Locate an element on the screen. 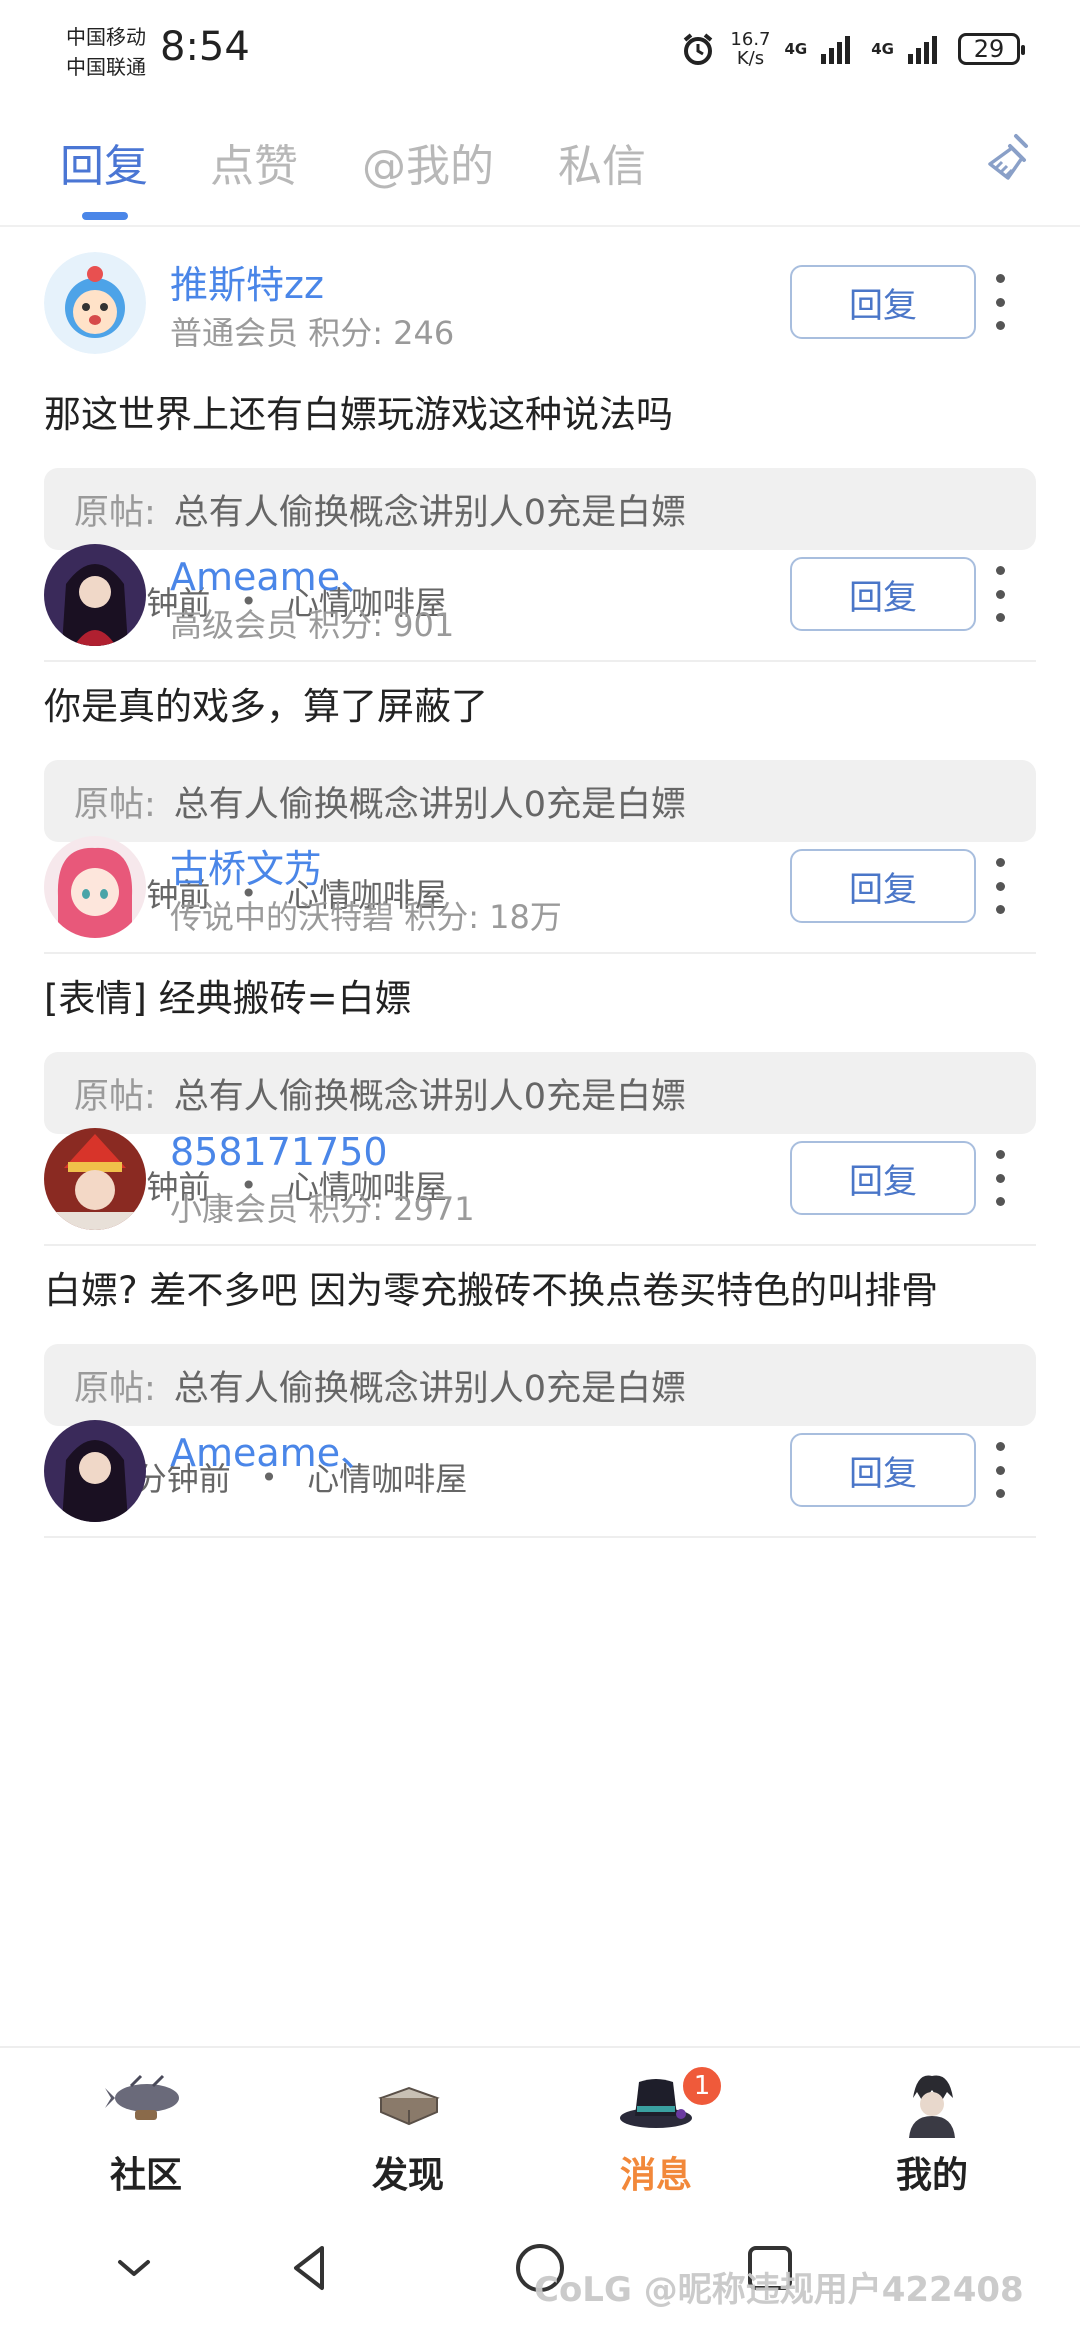 This screenshot has width=1080, height=2340. tab-mentions: @我的 is located at coordinates (428, 162).